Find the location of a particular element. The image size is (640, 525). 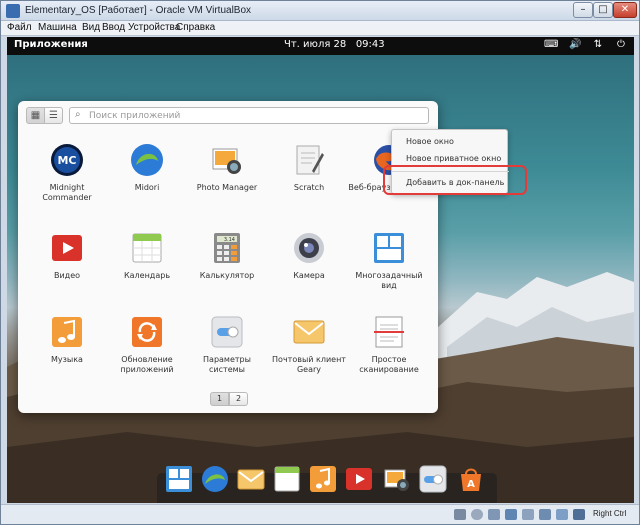

app-label: Midnight Commander is located at coordinates (67, 192).